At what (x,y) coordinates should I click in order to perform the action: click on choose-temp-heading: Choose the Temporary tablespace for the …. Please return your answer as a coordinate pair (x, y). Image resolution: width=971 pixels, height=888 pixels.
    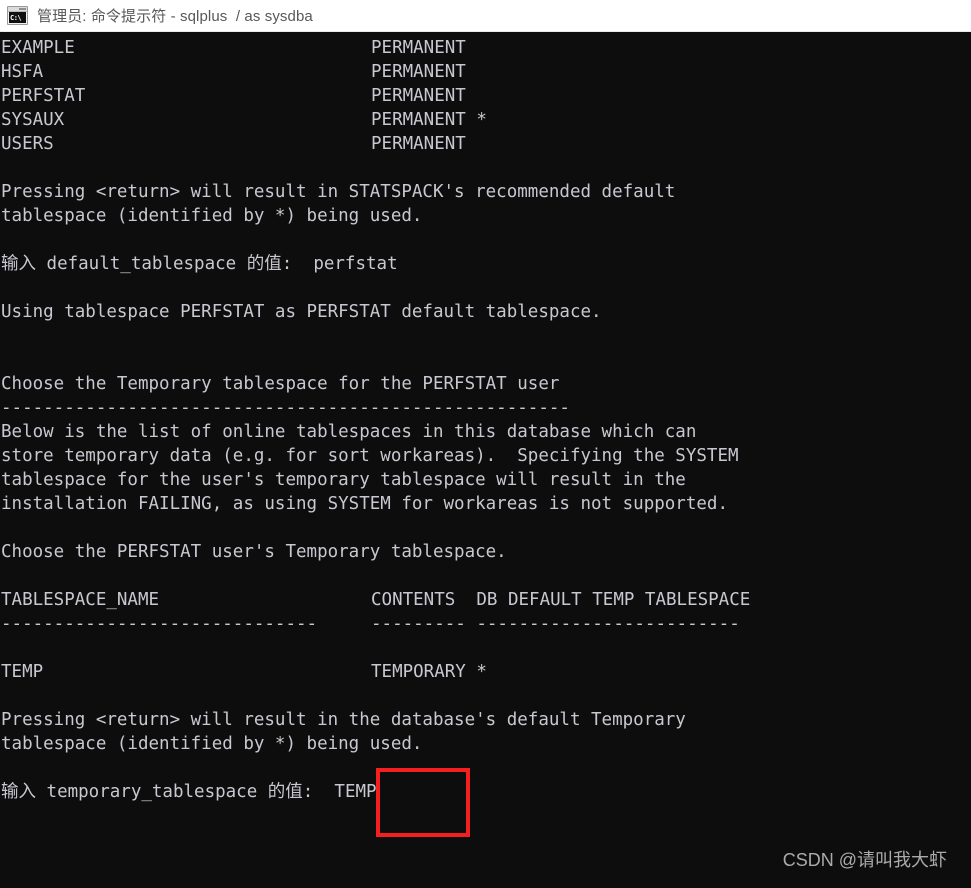
    Looking at the image, I should click on (280, 384).